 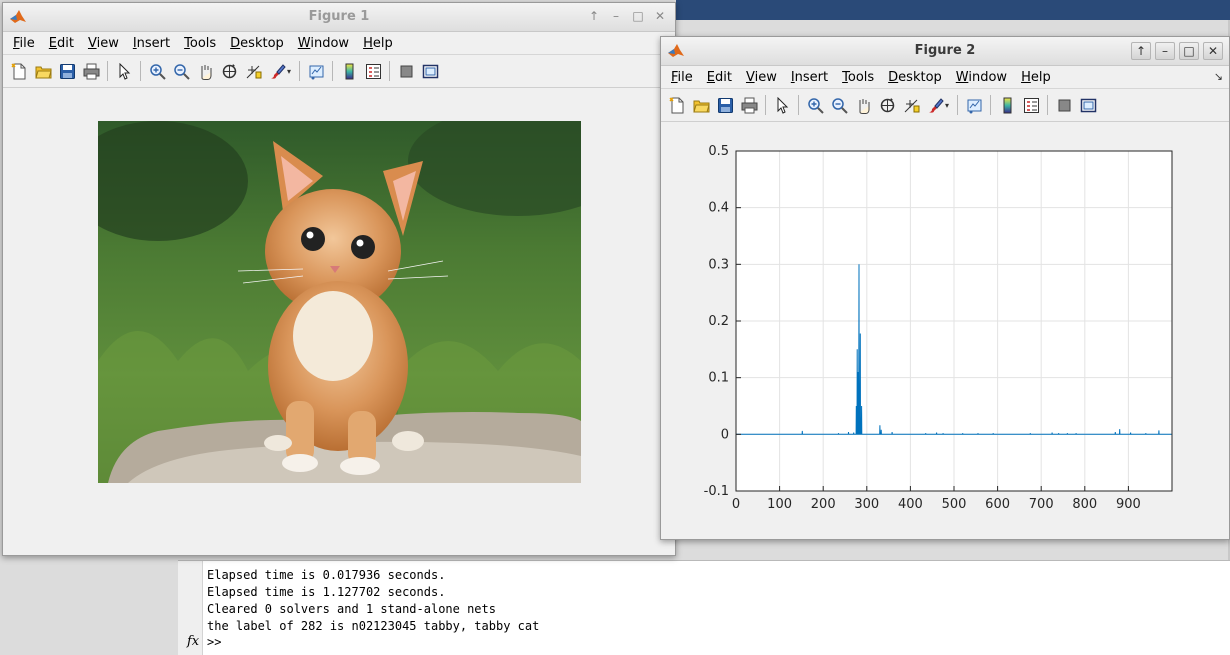 I want to click on x-tick-label: 0, so click(x=736, y=504).